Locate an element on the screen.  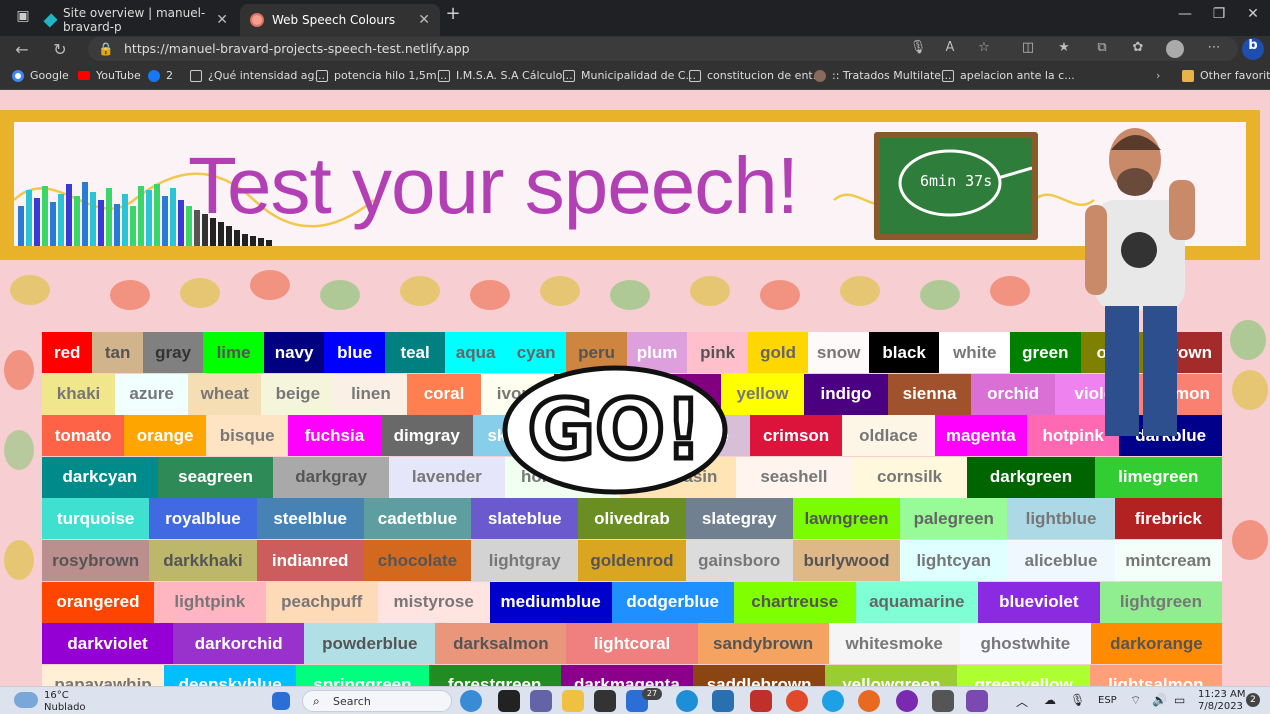
color-cell-lightcoral: lightcoral is located at coordinates (632, 644).